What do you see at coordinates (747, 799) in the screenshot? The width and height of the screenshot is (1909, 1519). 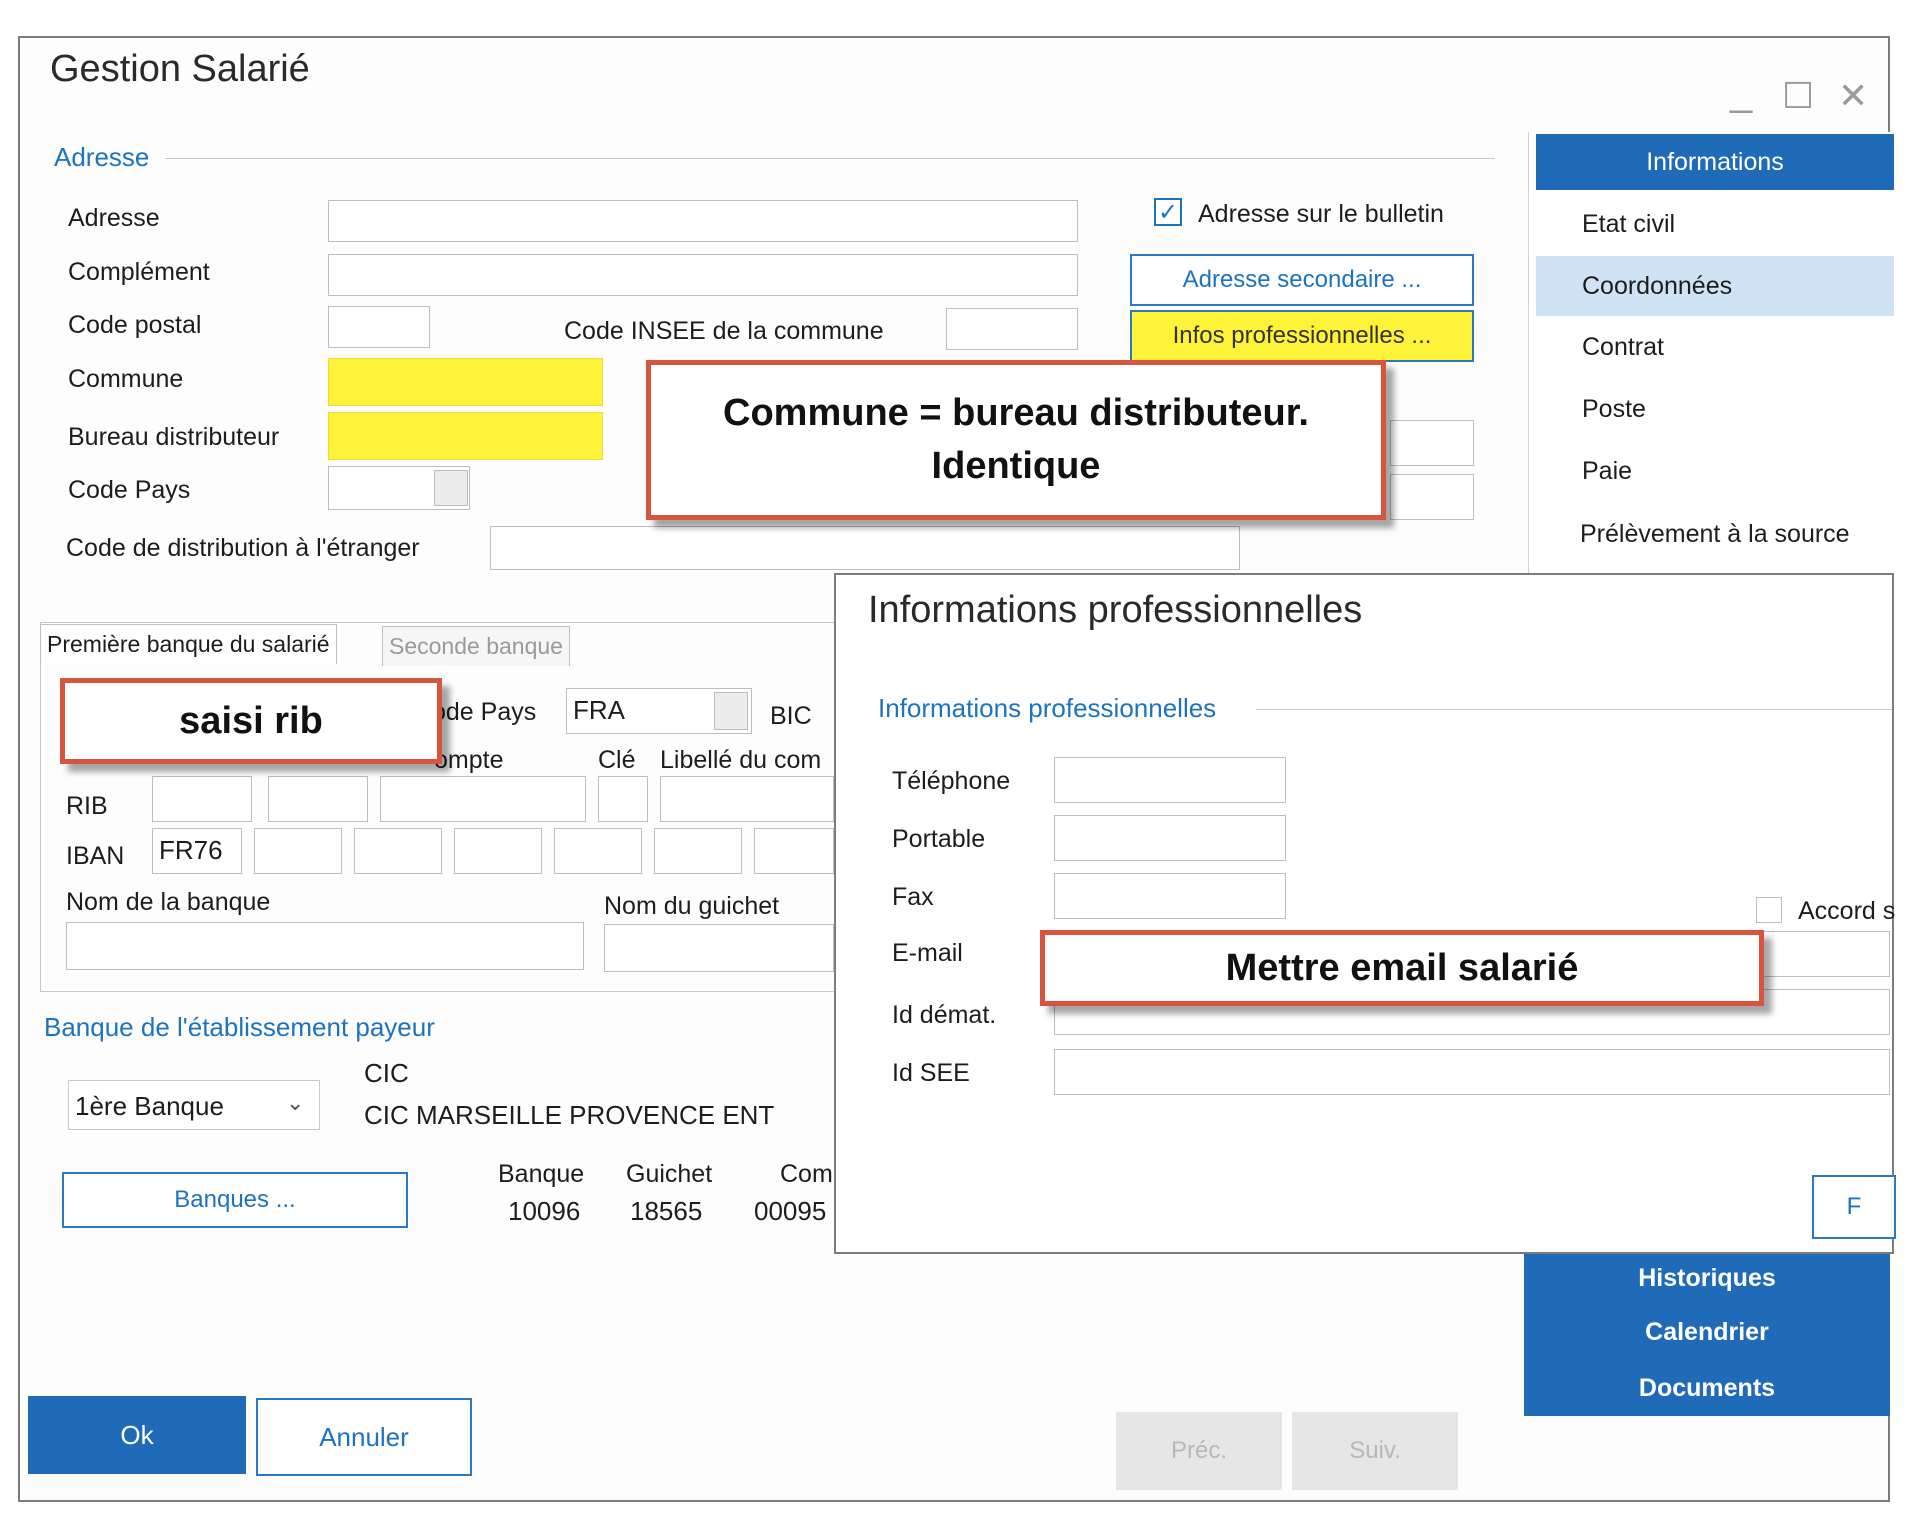 I see `rib-libelle-input` at bounding box center [747, 799].